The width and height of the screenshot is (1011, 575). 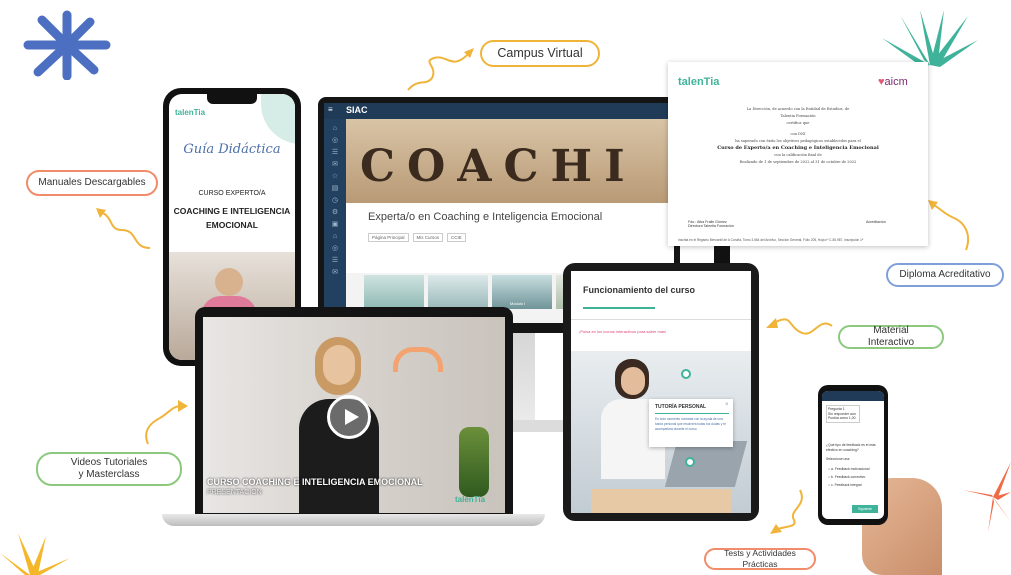 I want to click on siac-logo: SIAC, so click(x=357, y=110).